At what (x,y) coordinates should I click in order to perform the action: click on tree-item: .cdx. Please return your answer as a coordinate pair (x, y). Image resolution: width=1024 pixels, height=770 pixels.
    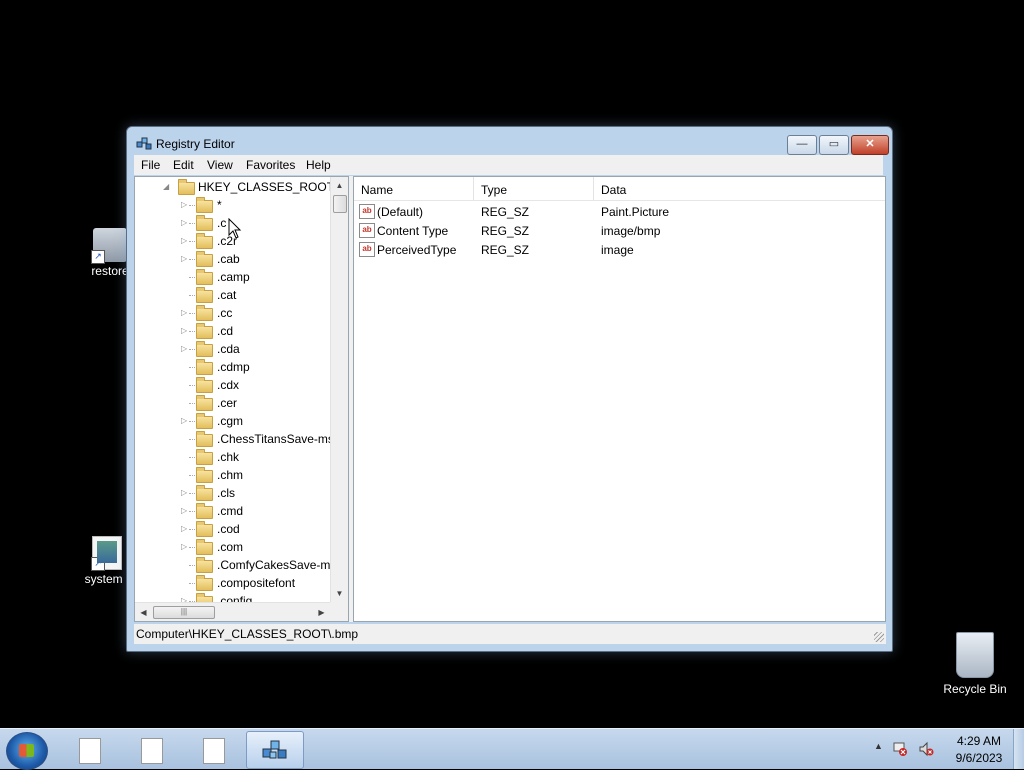
    Looking at the image, I should click on (232, 385).